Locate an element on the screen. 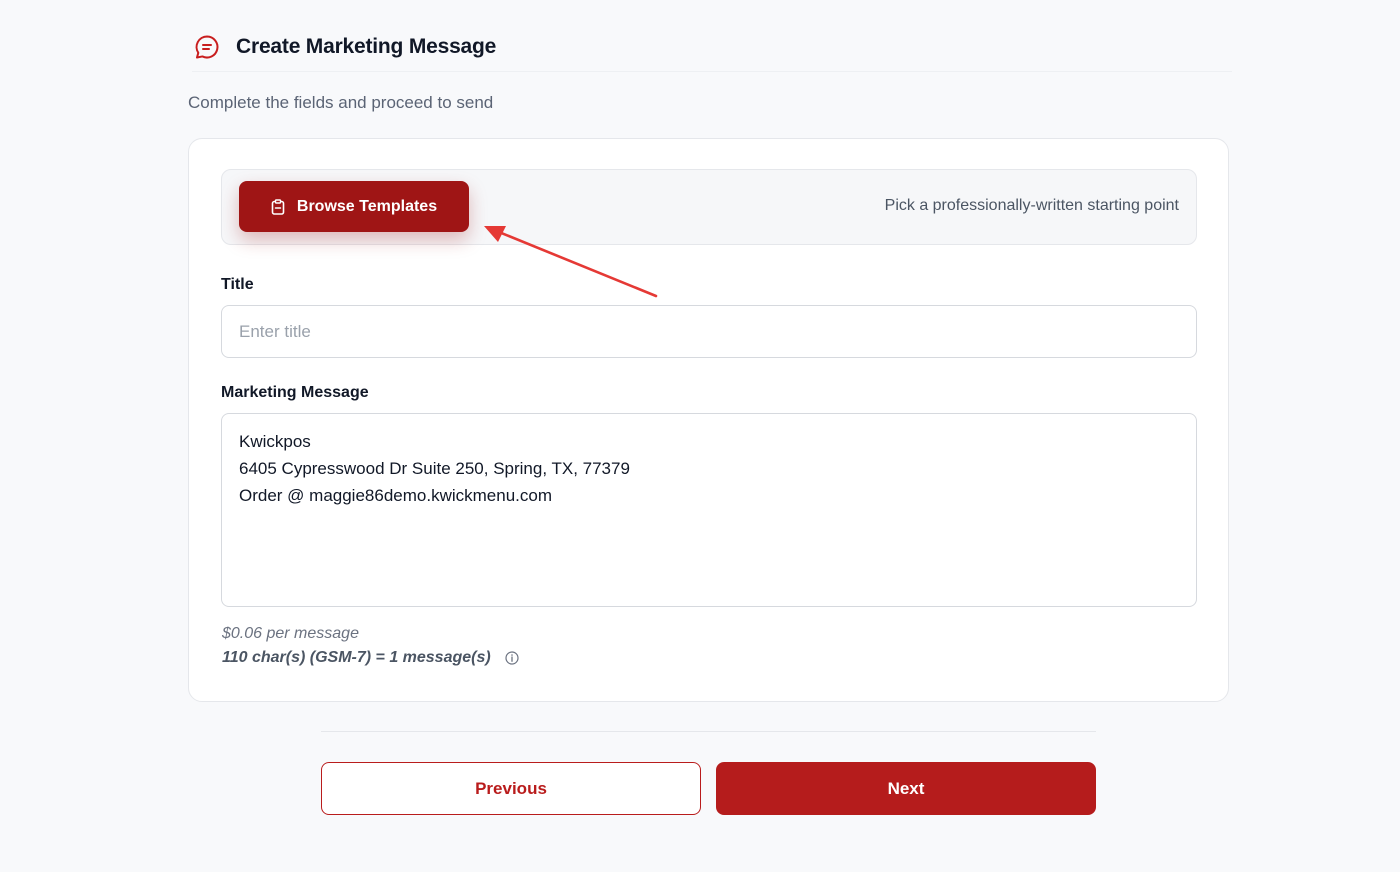 Image resolution: width=1400 pixels, height=872 pixels. message-line: Kwickpos is located at coordinates (275, 441).